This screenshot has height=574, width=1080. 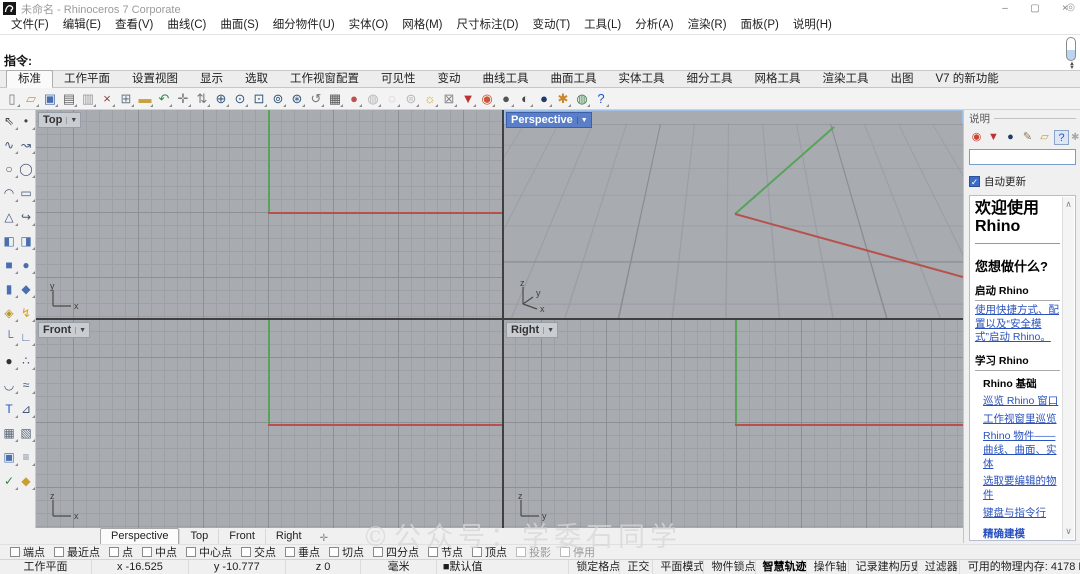 What do you see at coordinates (577, 552) in the screenshot?
I see `osnap-toggle: 停用` at bounding box center [577, 552].